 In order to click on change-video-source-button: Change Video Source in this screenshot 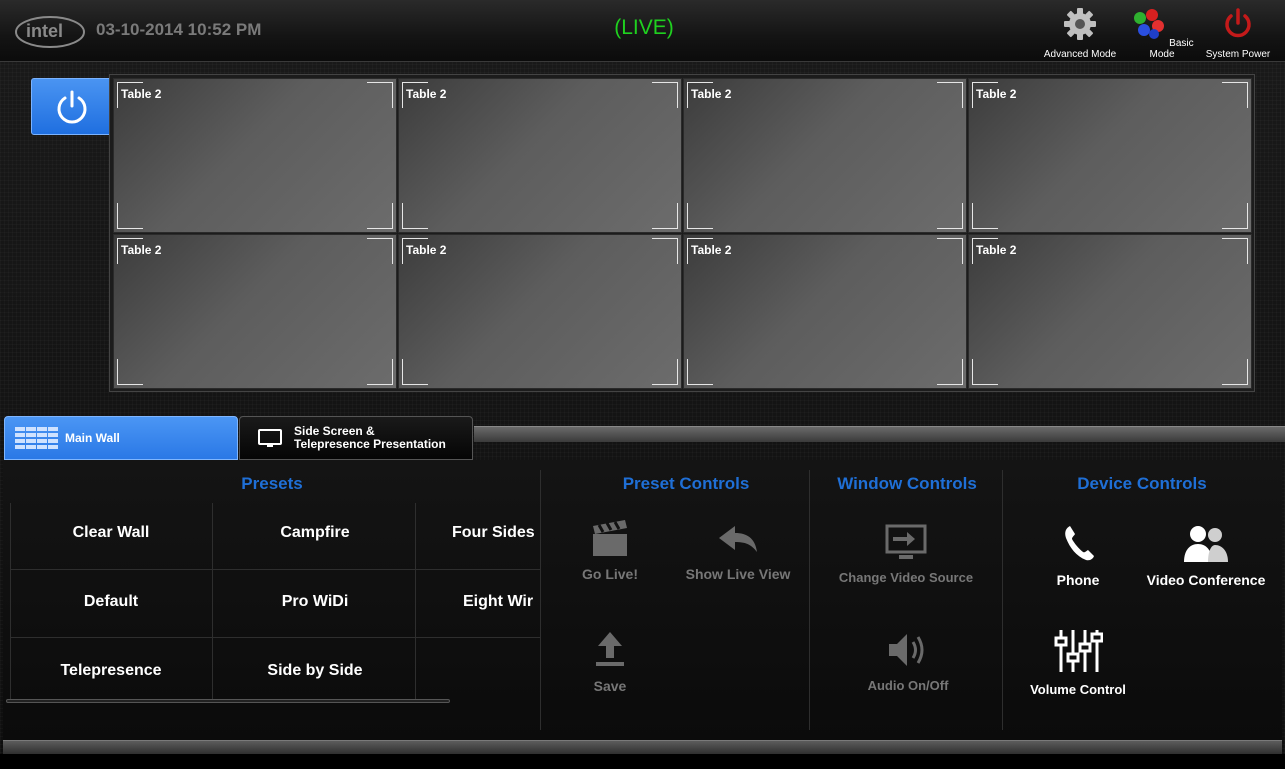, I will do `click(906, 554)`.